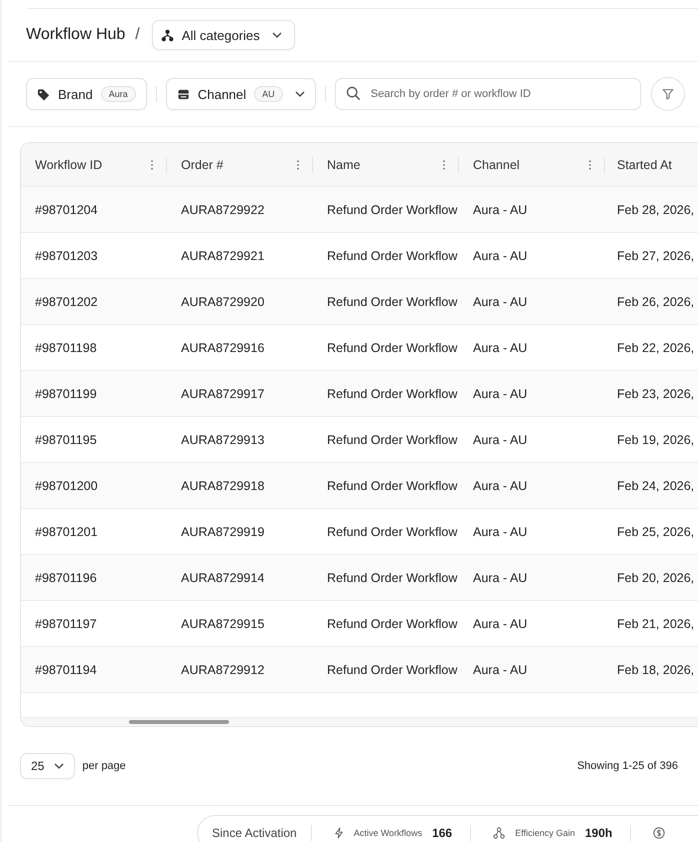  I want to click on per-page-label: per page, so click(104, 766).